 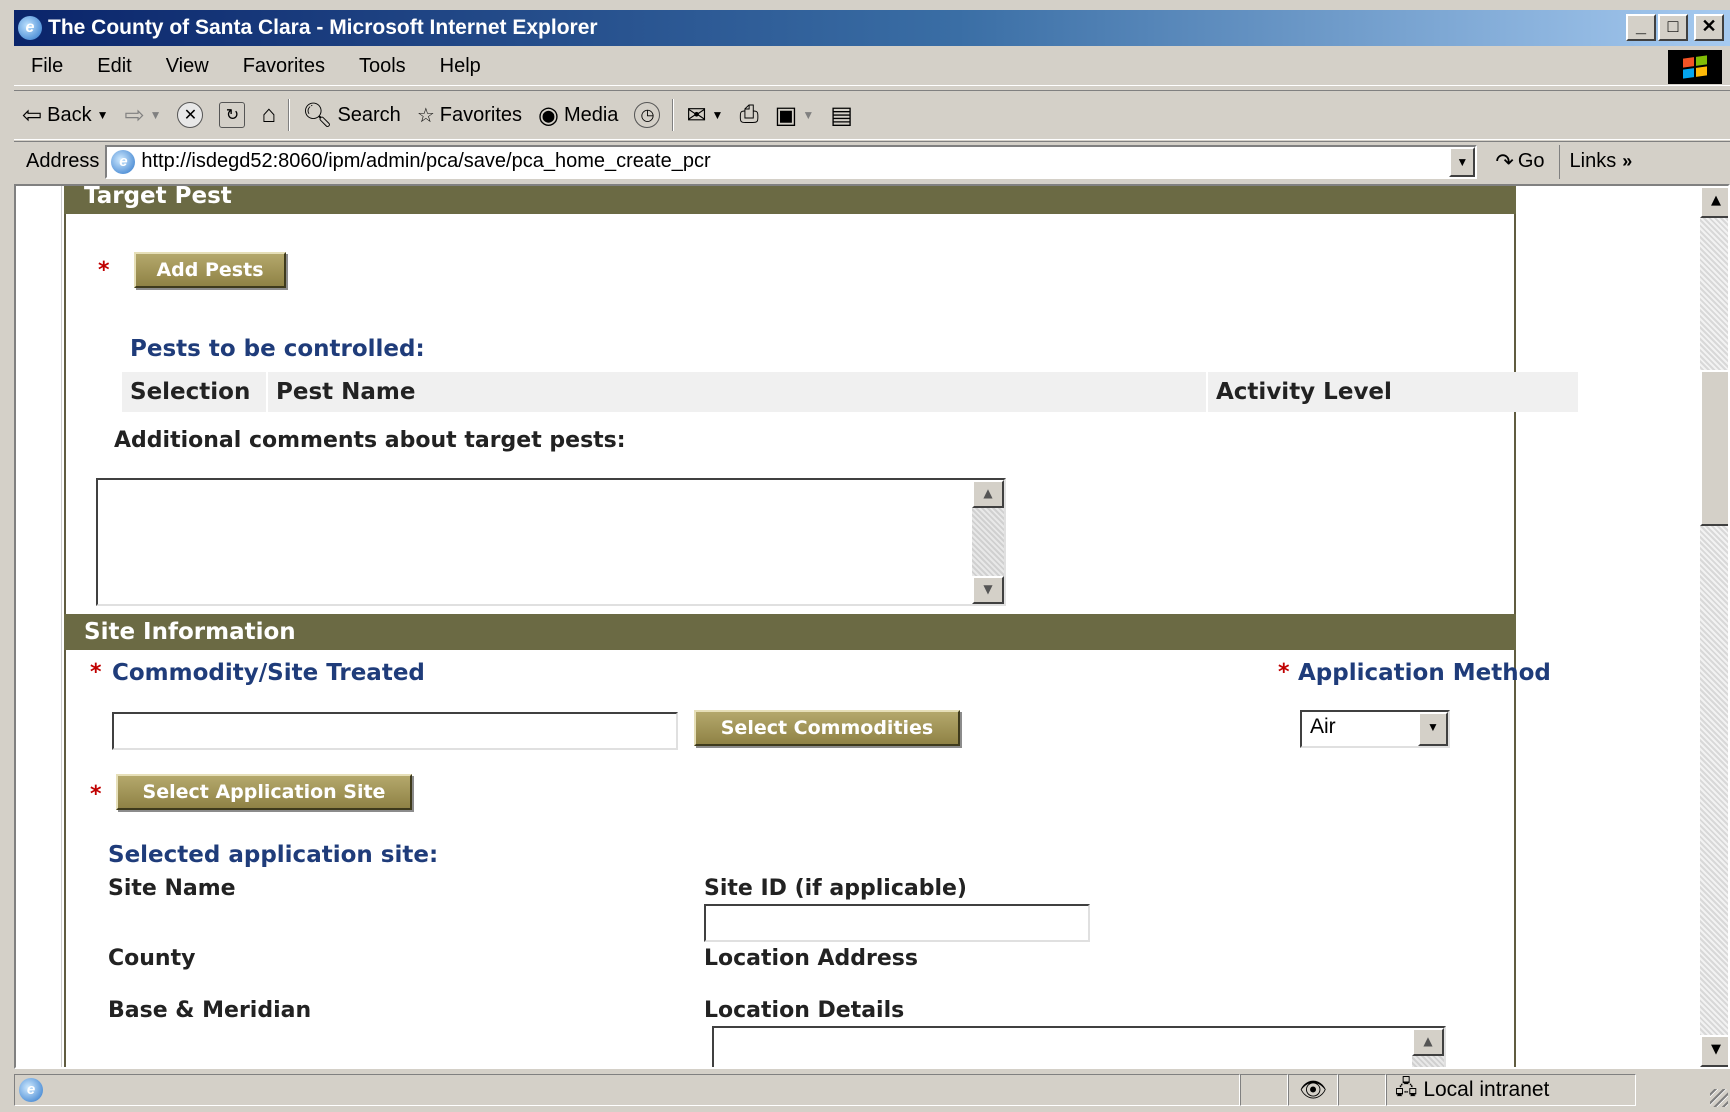 What do you see at coordinates (31, 1090) in the screenshot?
I see `page-status-icon: e` at bounding box center [31, 1090].